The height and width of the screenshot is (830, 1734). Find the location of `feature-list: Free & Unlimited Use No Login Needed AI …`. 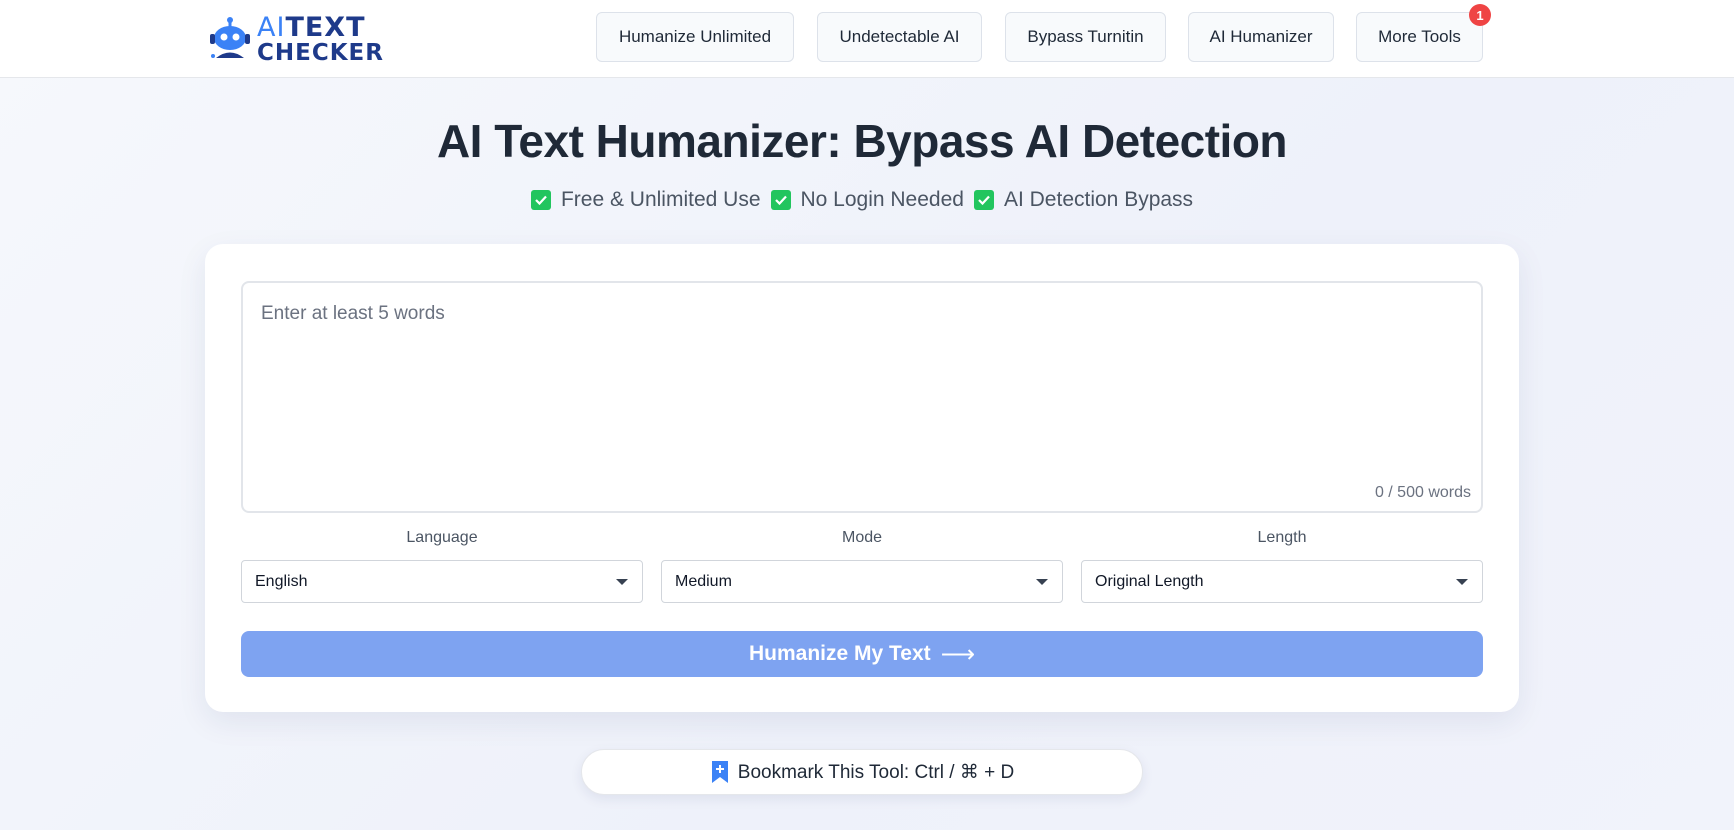

feature-list: Free & Unlimited Use No Login Needed AI … is located at coordinates (862, 200).